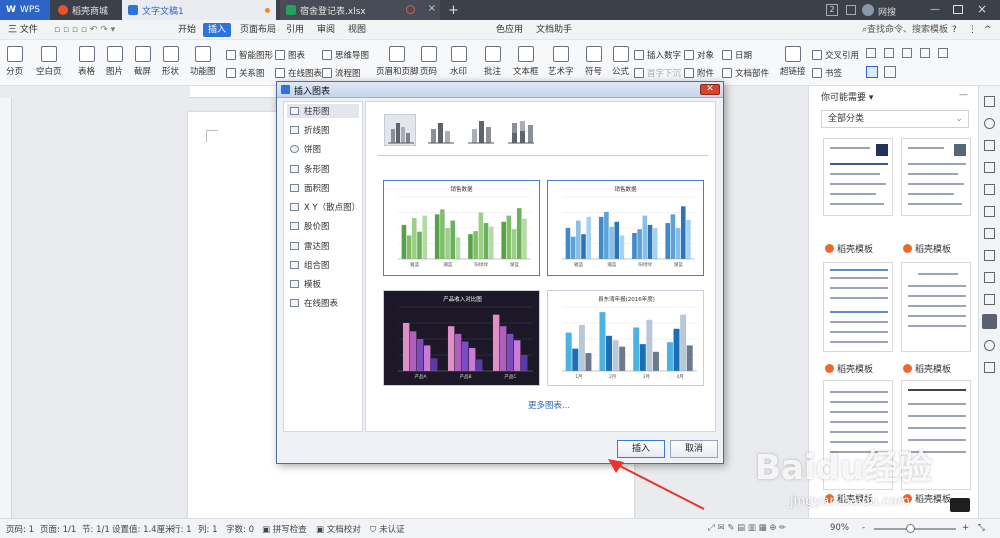 This screenshot has width=1000, height=538. Describe the element at coordinates (887, 11) in the screenshot. I see `user-name: 网搜` at that location.